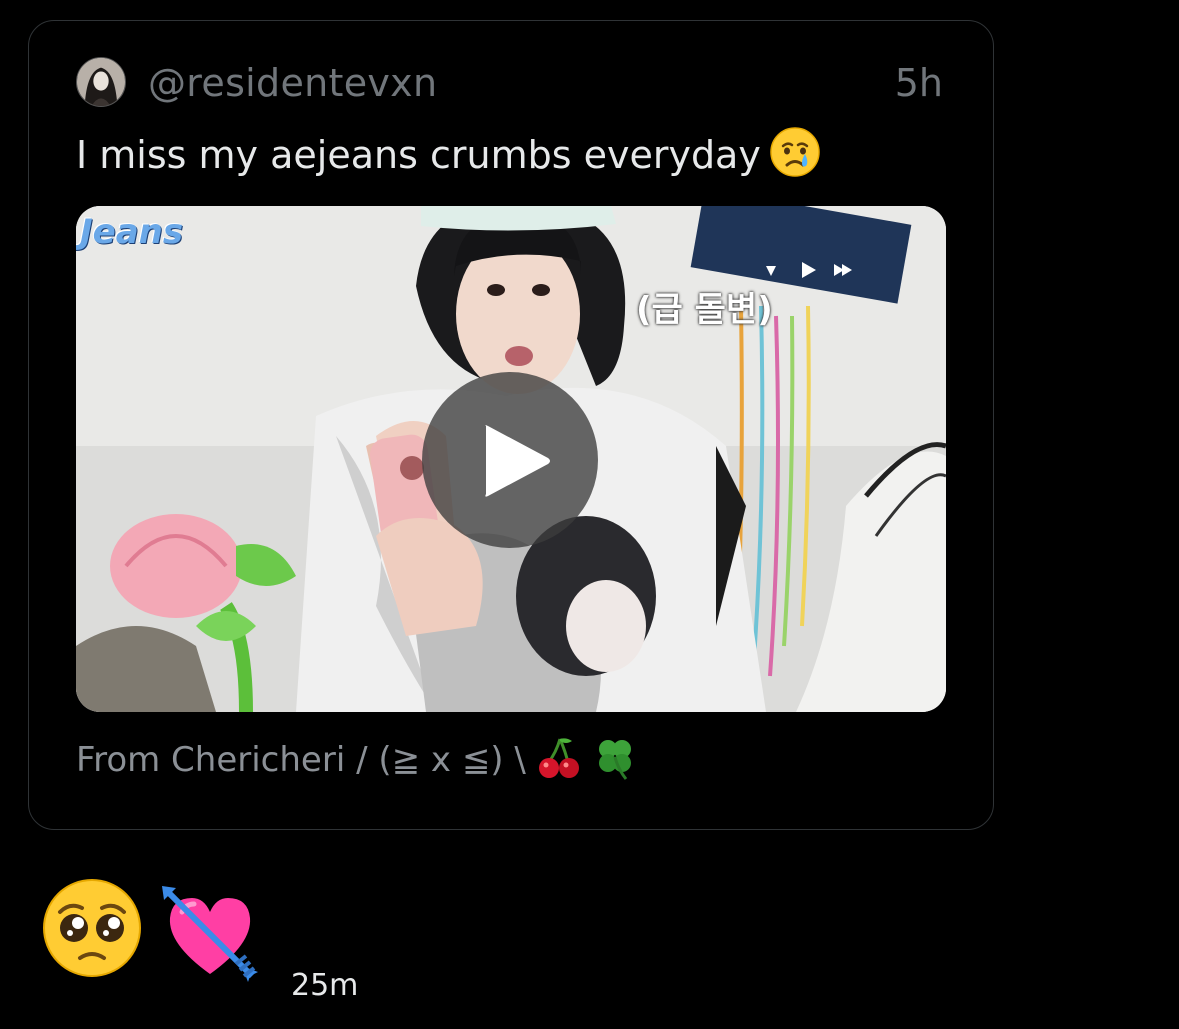 The width and height of the screenshot is (1179, 1029). Describe the element at coordinates (92, 928) in the screenshot. I see `pleading-face-emoji-icon` at that location.